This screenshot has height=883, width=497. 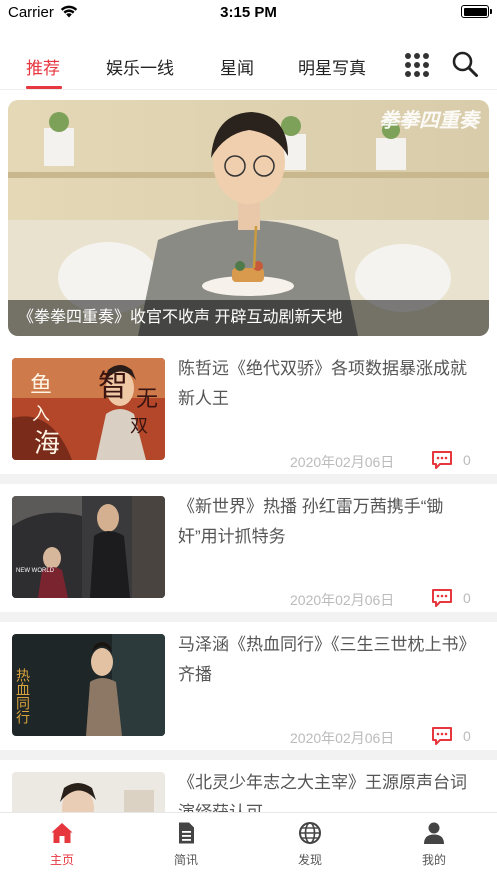 I want to click on status-bar: Carrier 3:15 PM, so click(x=248, y=13).